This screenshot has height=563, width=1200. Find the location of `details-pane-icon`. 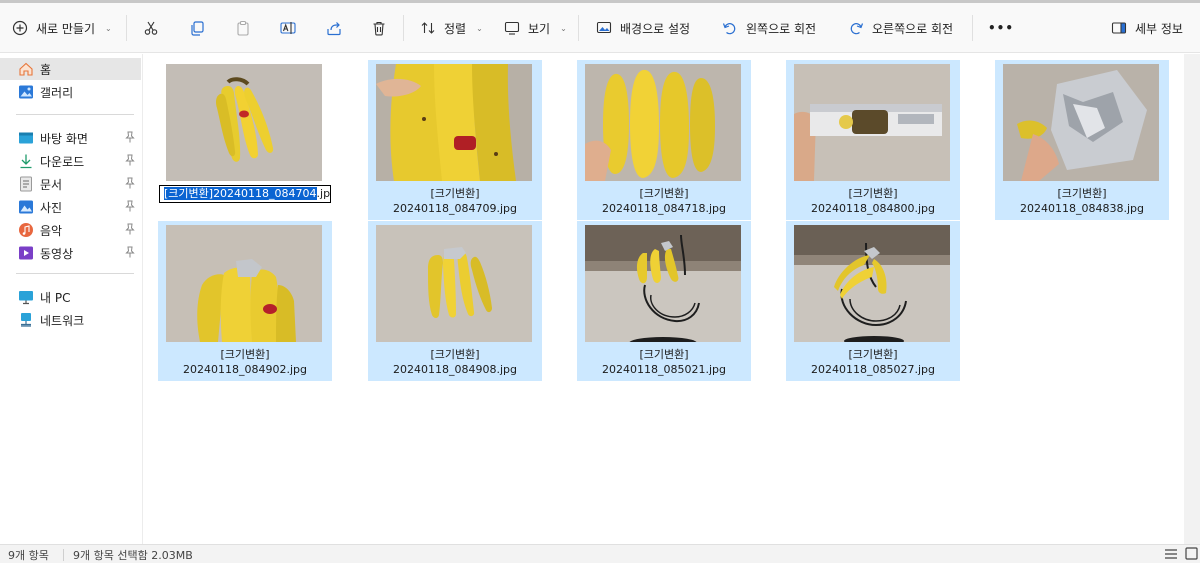

details-pane-icon is located at coordinates (1119, 28).